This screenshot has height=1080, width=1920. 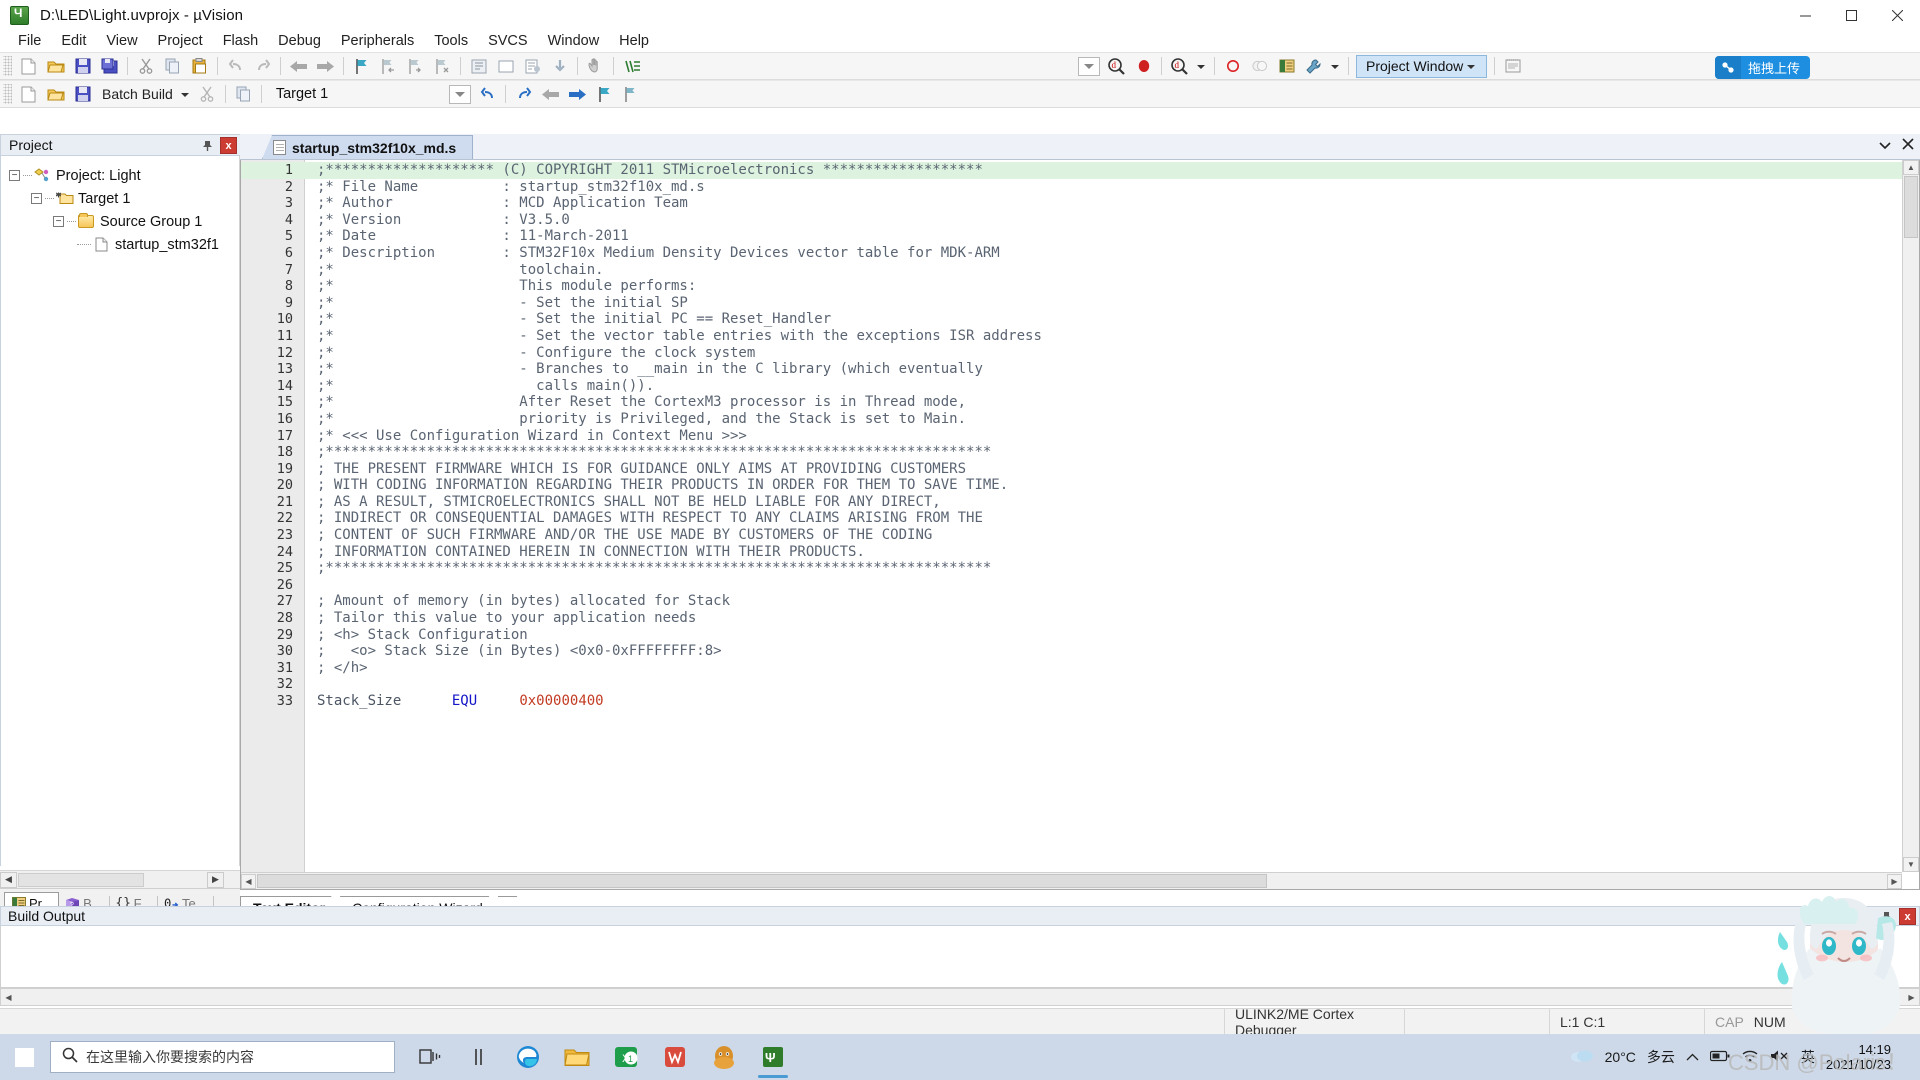 What do you see at coordinates (240, 41) in the screenshot?
I see `menu-flash: Flash` at bounding box center [240, 41].